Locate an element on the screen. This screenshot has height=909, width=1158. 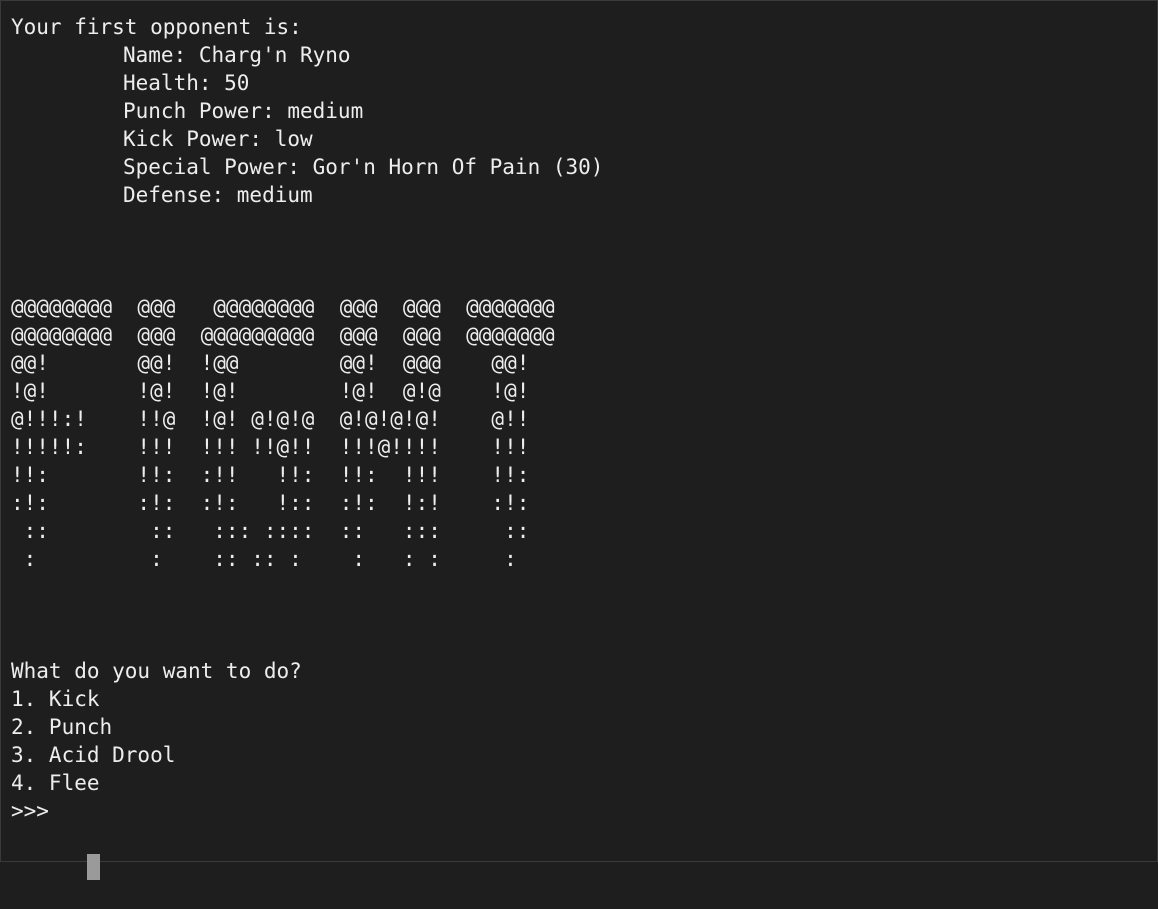
input-prompt: >>> is located at coordinates (30, 811).